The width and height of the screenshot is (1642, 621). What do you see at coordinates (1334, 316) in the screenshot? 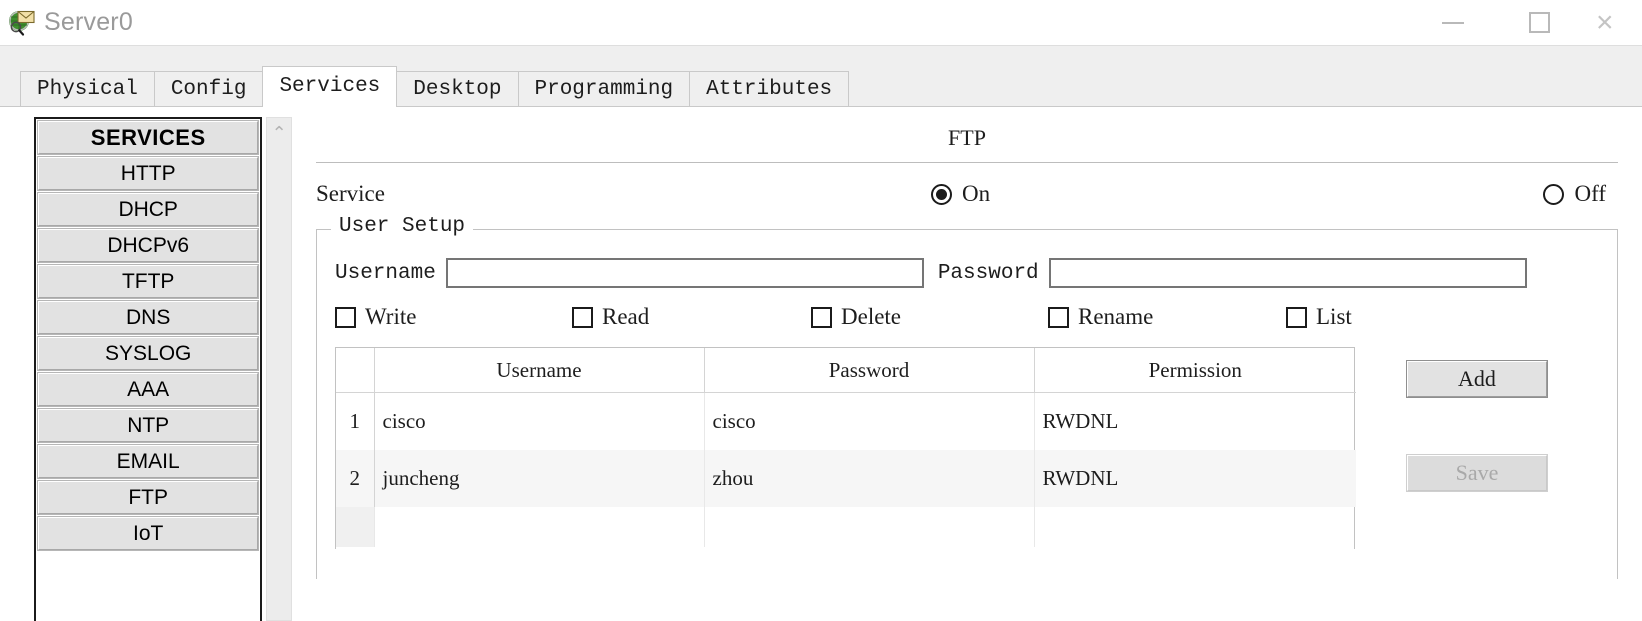
I see `permission-list-label: List` at bounding box center [1334, 316].